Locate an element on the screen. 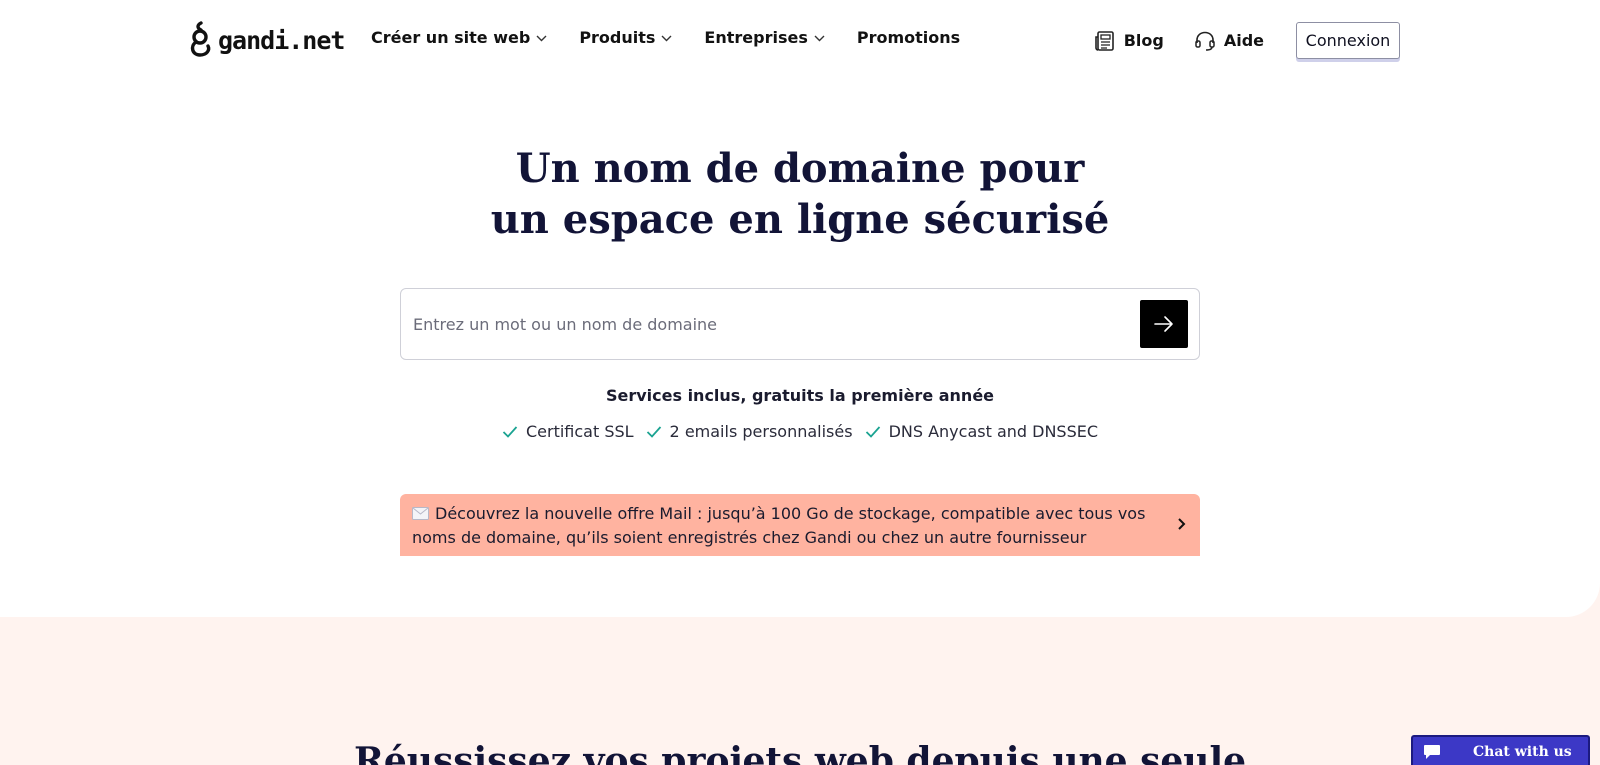  header-actions: Blog Aide Connexion is located at coordinates (1247, 40).